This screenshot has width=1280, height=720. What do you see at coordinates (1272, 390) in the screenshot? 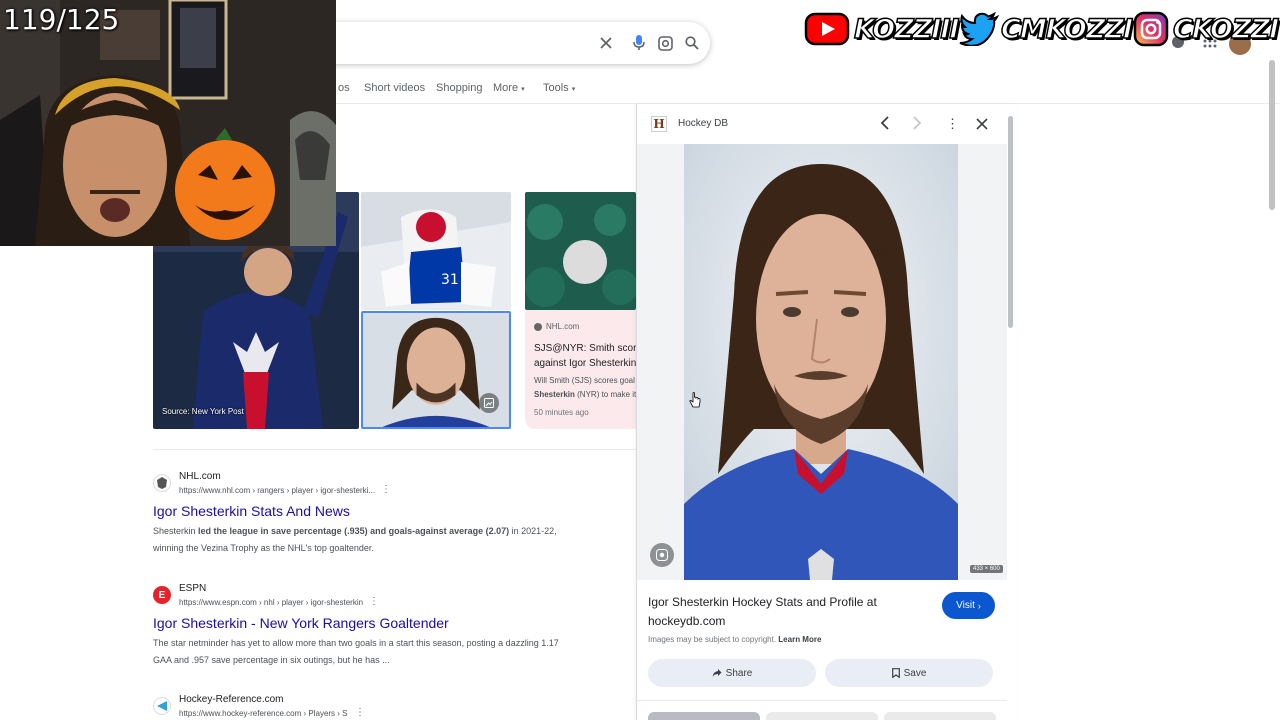
I see `page-scrollbar` at bounding box center [1272, 390].